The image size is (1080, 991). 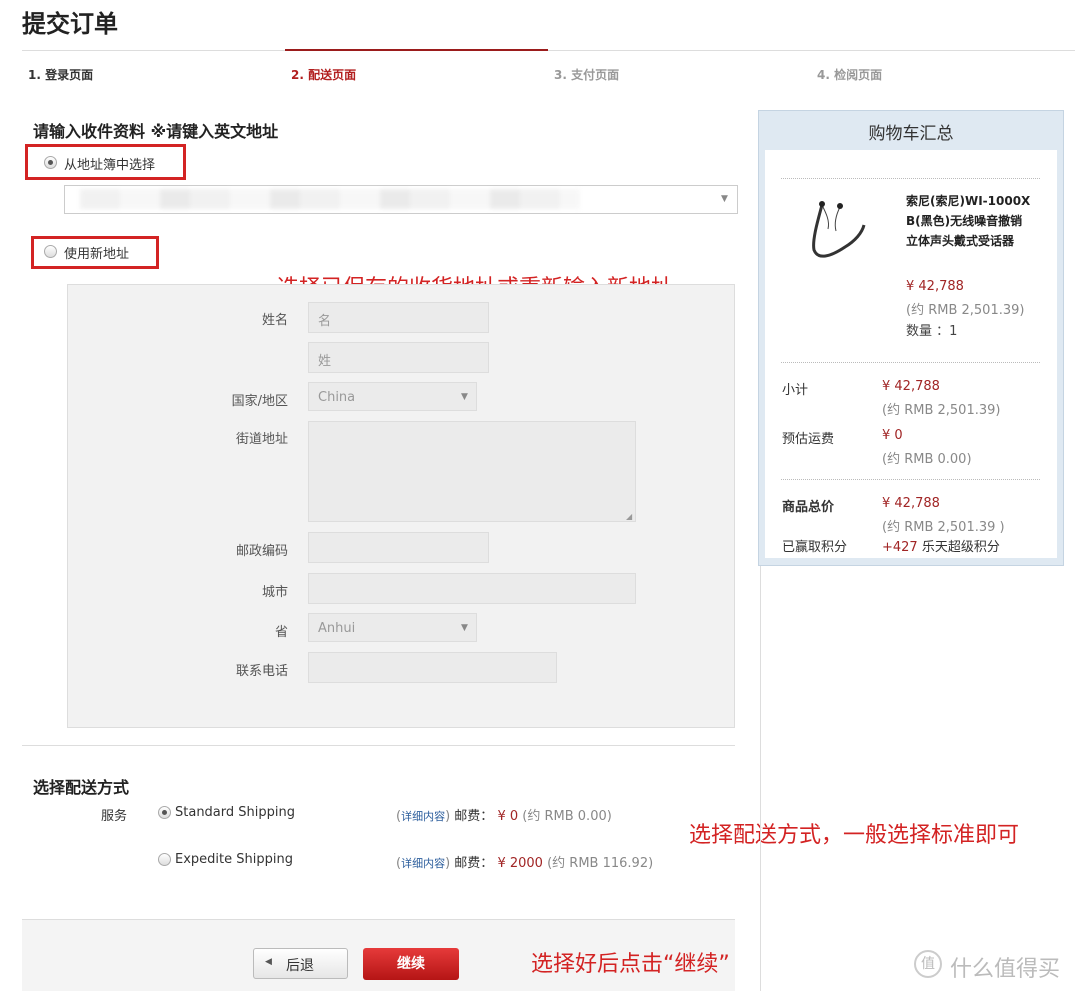 What do you see at coordinates (892, 435) in the screenshot?
I see `shipping-estimate-value: ¥ 0` at bounding box center [892, 435].